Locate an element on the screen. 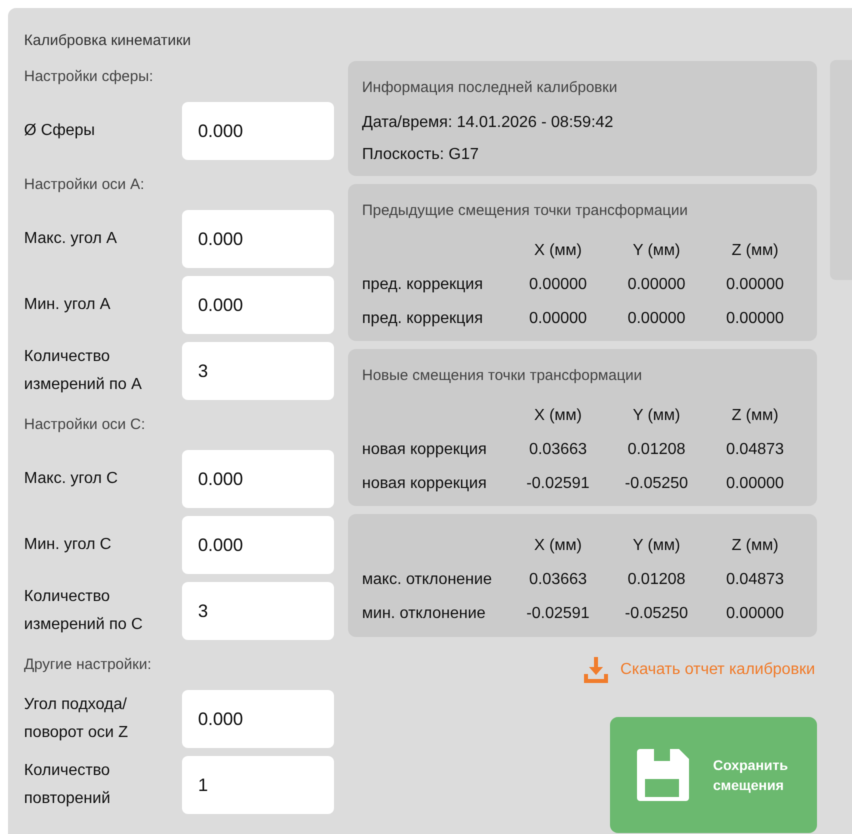  section-heading: Настройки оси C: is located at coordinates (85, 424).